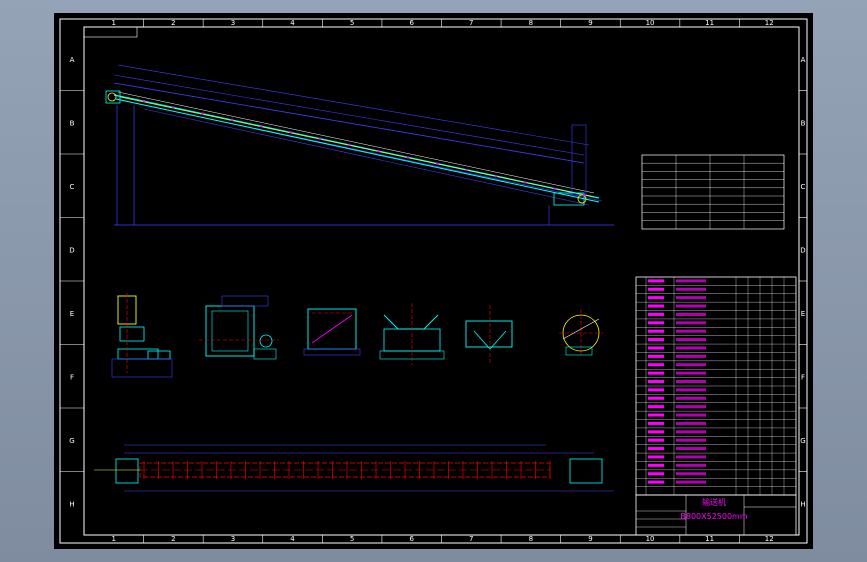 Image resolution: width=867 pixels, height=562 pixels. Describe the element at coordinates (716, 386) in the screenshot. I see `bill-of-materials-table` at that location.